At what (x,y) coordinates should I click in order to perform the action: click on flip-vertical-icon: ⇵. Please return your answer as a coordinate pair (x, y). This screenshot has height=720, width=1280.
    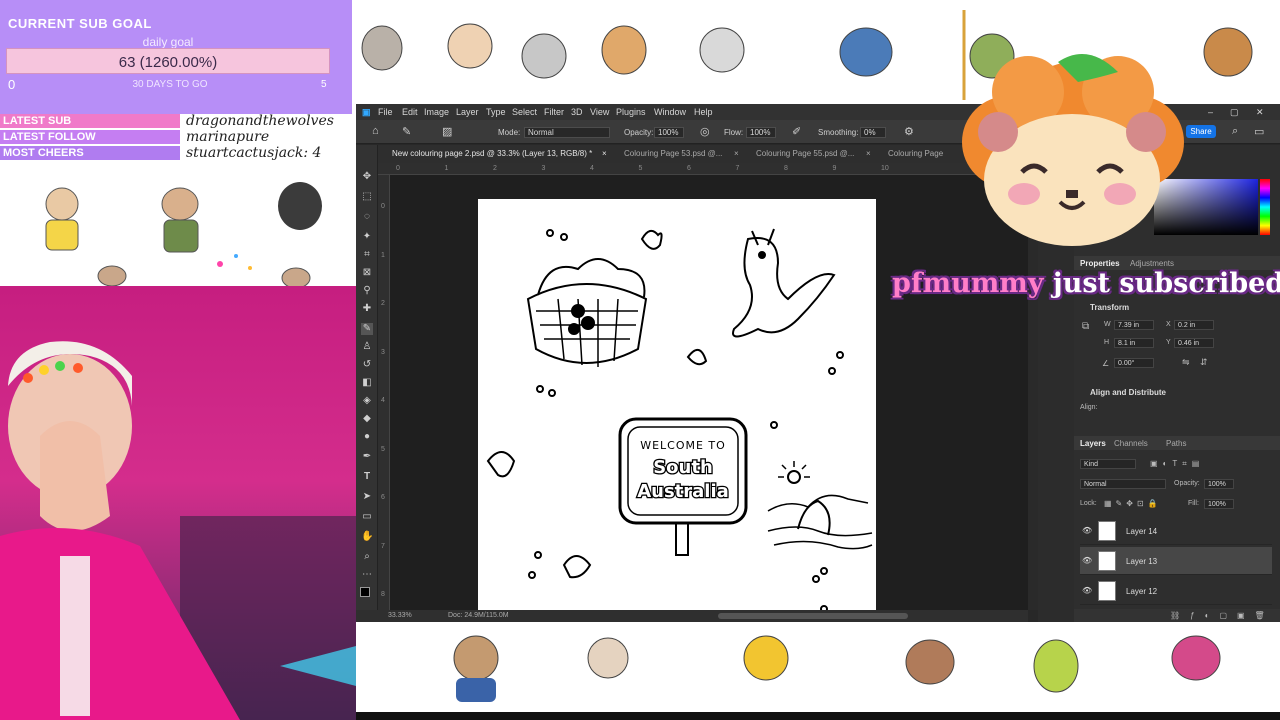
    Looking at the image, I should click on (1204, 362).